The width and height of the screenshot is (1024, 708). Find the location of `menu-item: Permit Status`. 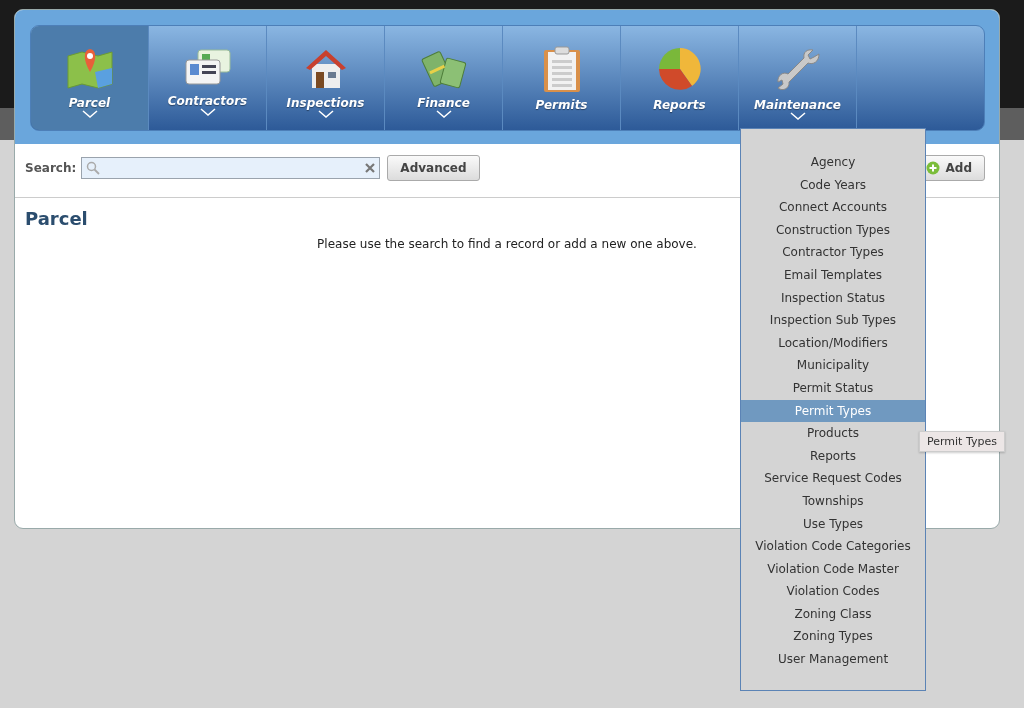

menu-item: Permit Status is located at coordinates (833, 388).